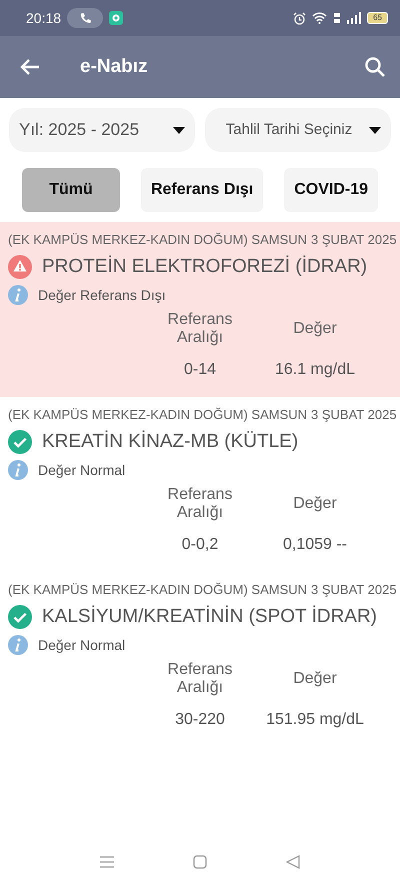  I want to click on result-value: 151.95 mg/dL, so click(315, 720).